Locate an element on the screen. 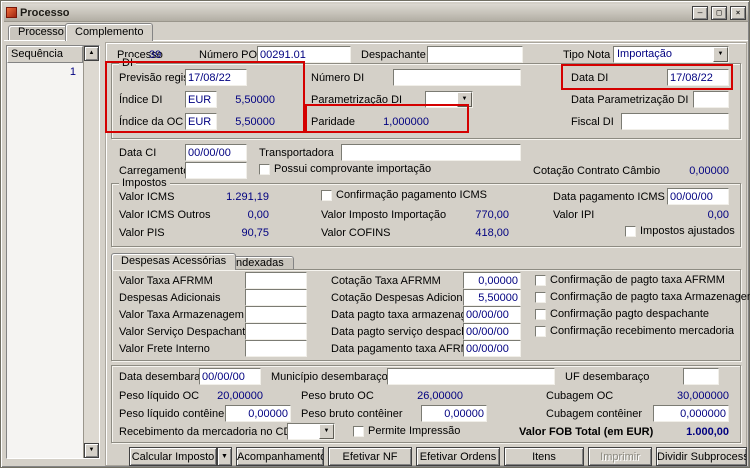 The image size is (750, 468). calcular-imposto-button: Calcular Imposto is located at coordinates (173, 456).